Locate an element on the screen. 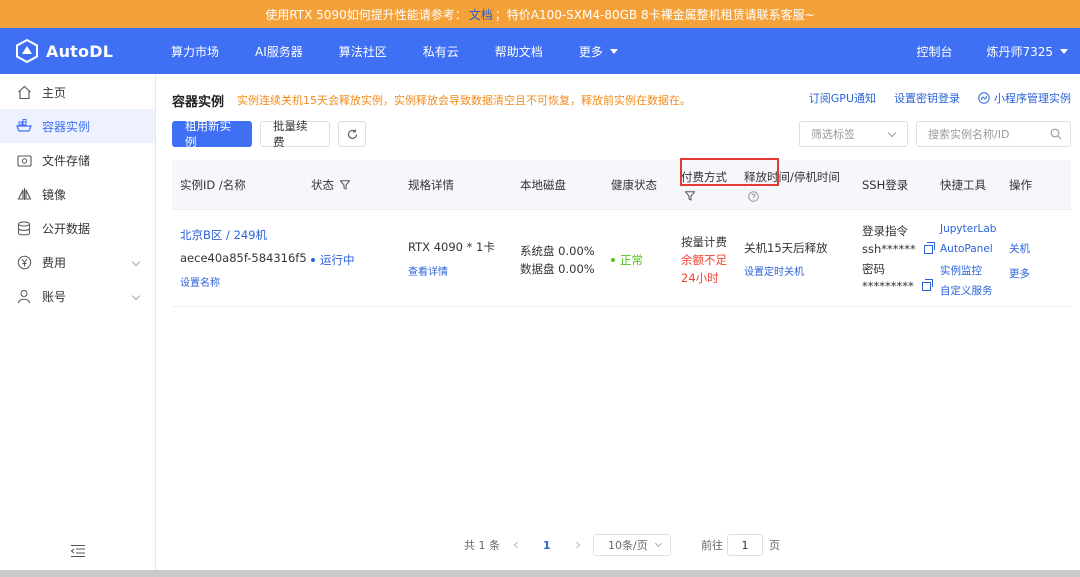 The image size is (1080, 577). release-time: 关机15天后释放 is located at coordinates (786, 248).